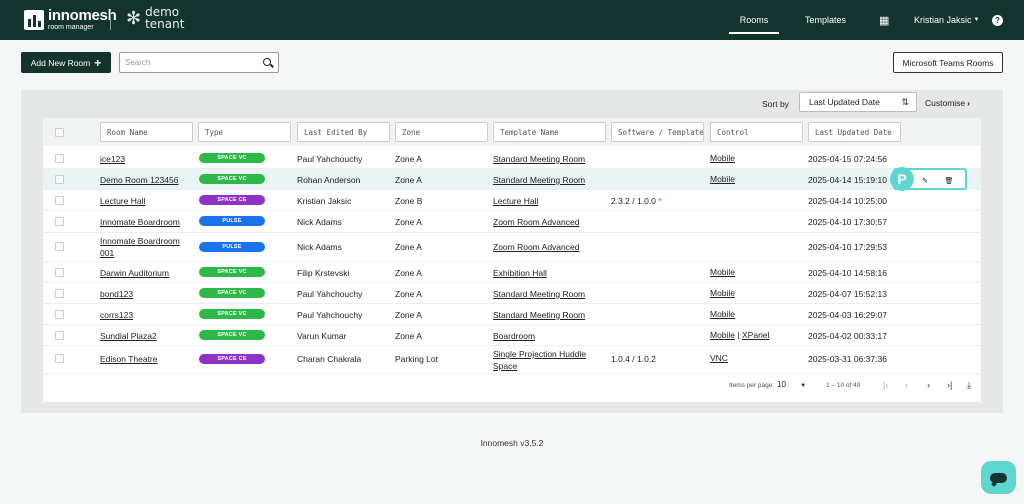 The height and width of the screenshot is (504, 1024). I want to click on last-updated-date: 2025-04-07 15:52:13, so click(847, 294).